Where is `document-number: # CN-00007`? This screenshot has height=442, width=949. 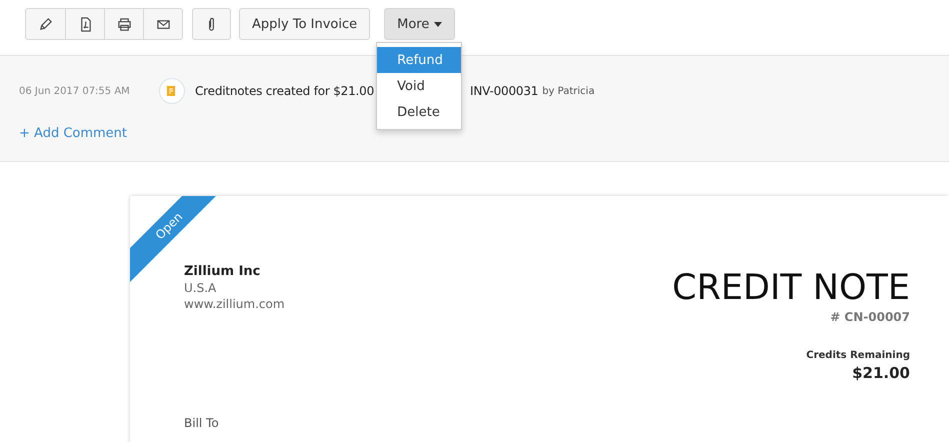 document-number: # CN-00007 is located at coordinates (870, 317).